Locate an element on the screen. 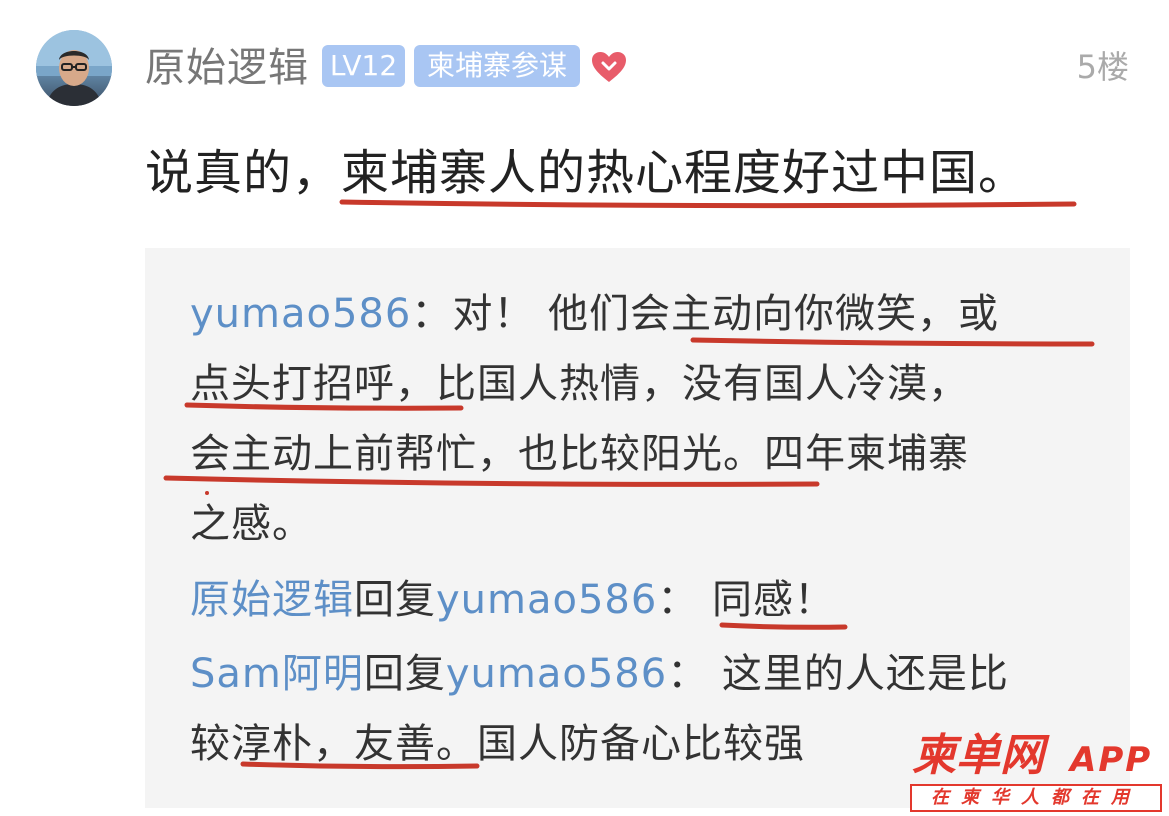  post-username: 原始逻辑 is located at coordinates (227, 68).